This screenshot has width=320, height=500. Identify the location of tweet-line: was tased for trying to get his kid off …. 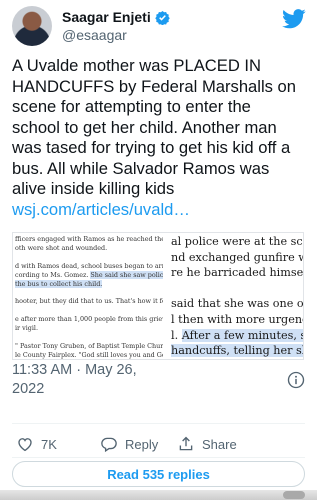
(151, 147).